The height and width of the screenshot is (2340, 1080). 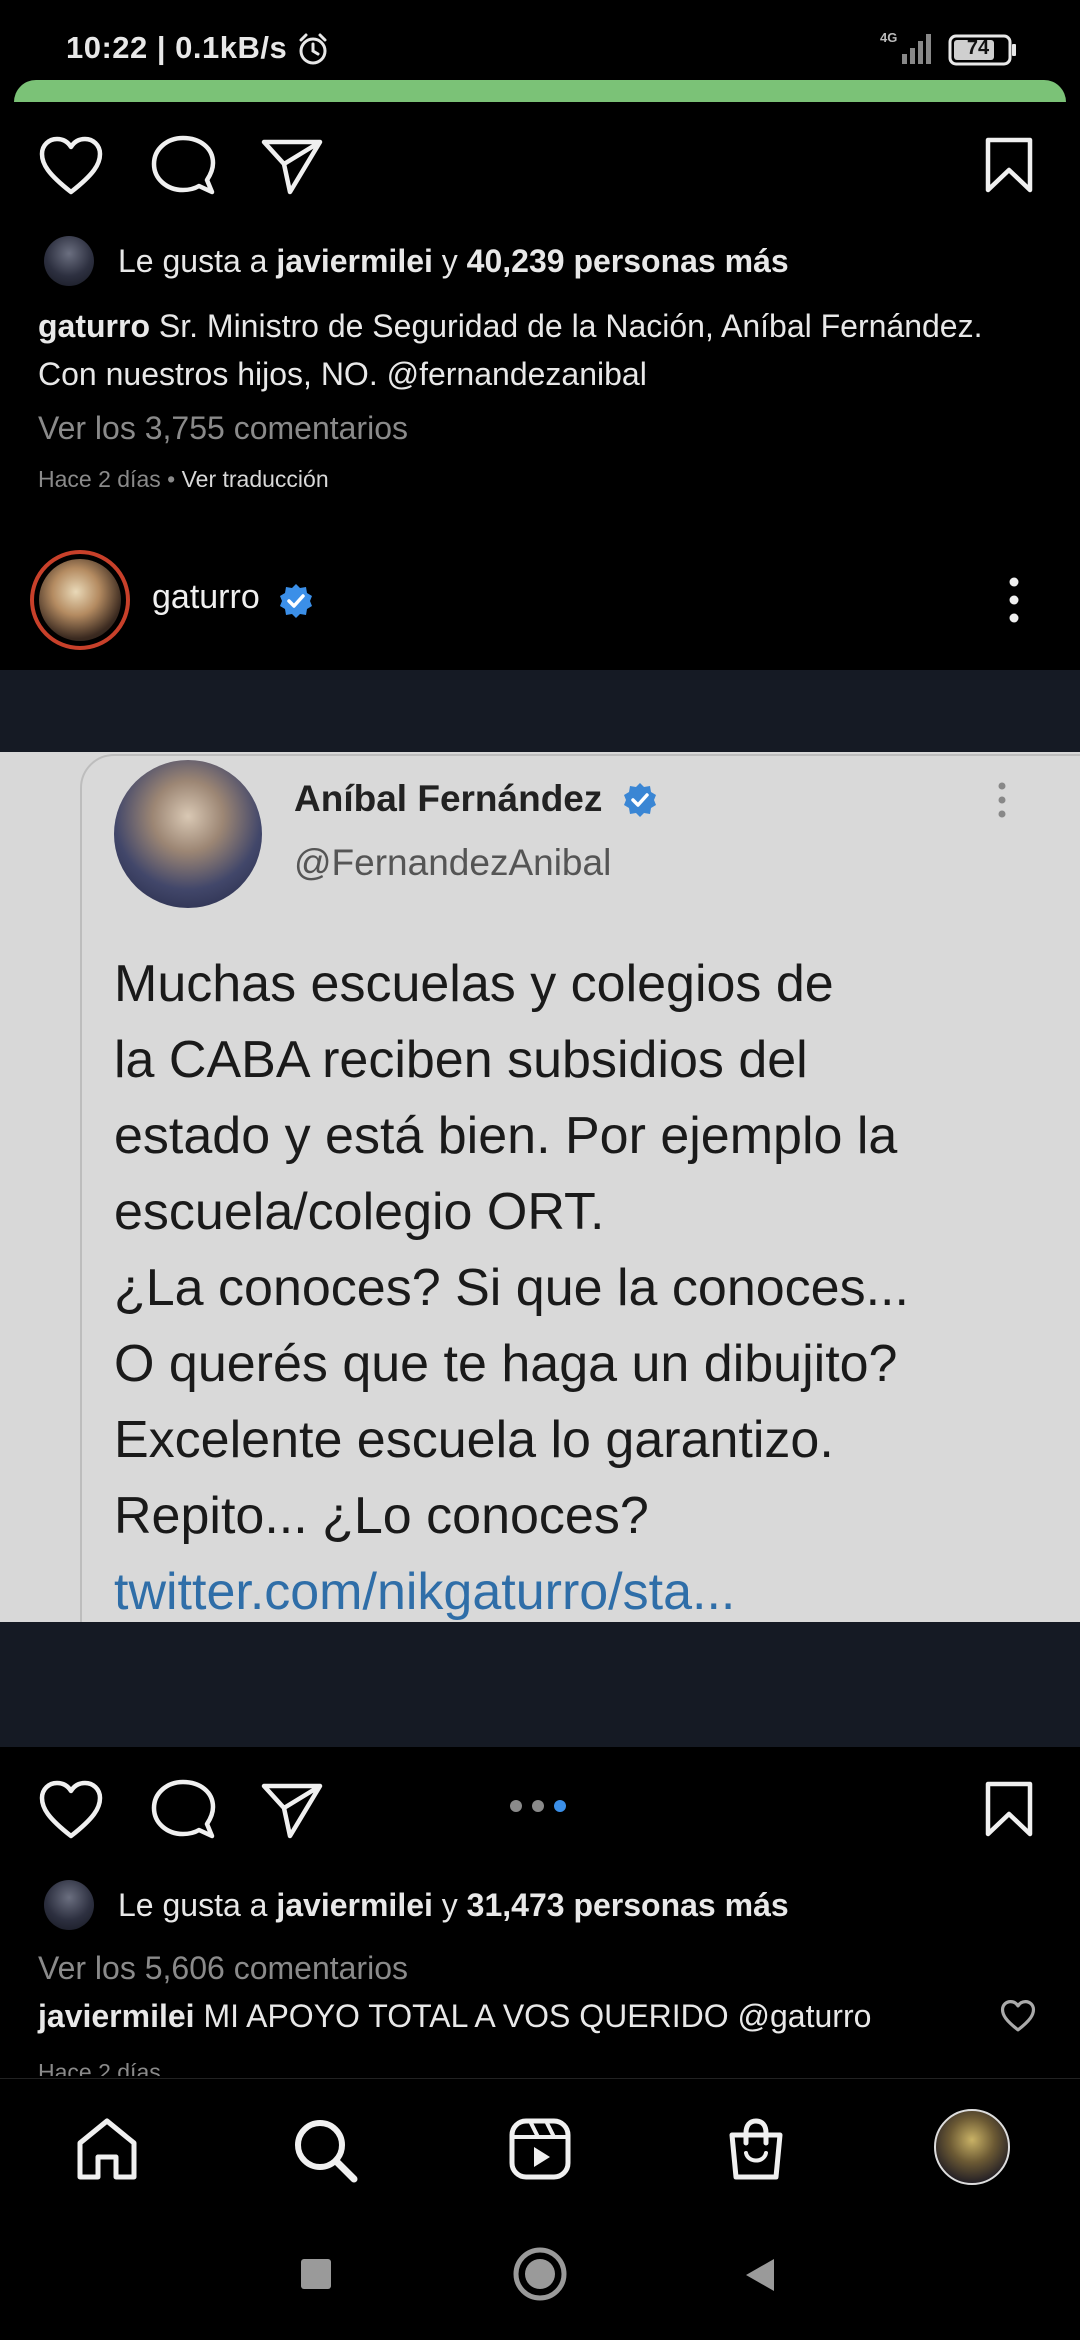 I want to click on status-time: 10:22 | 0.1kB/s, so click(x=177, y=47).